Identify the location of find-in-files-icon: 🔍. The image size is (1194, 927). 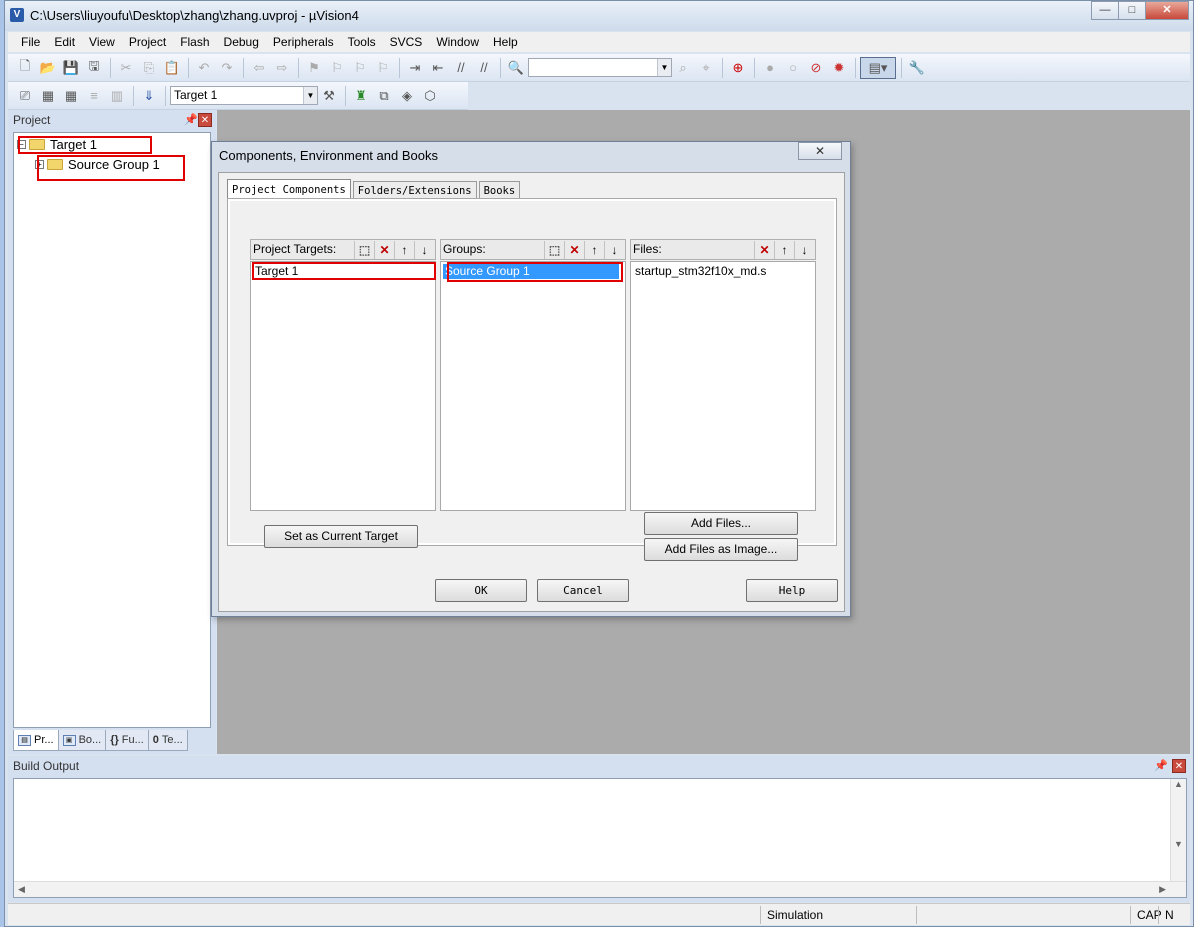
(516, 68).